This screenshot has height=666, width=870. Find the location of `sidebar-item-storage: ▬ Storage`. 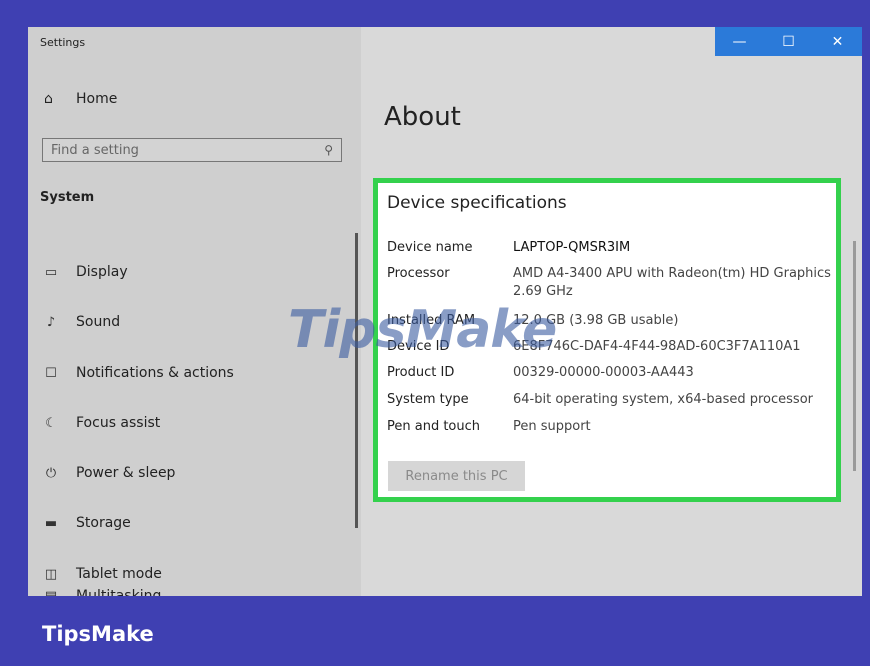

sidebar-item-storage: ▬ Storage is located at coordinates (86, 523).